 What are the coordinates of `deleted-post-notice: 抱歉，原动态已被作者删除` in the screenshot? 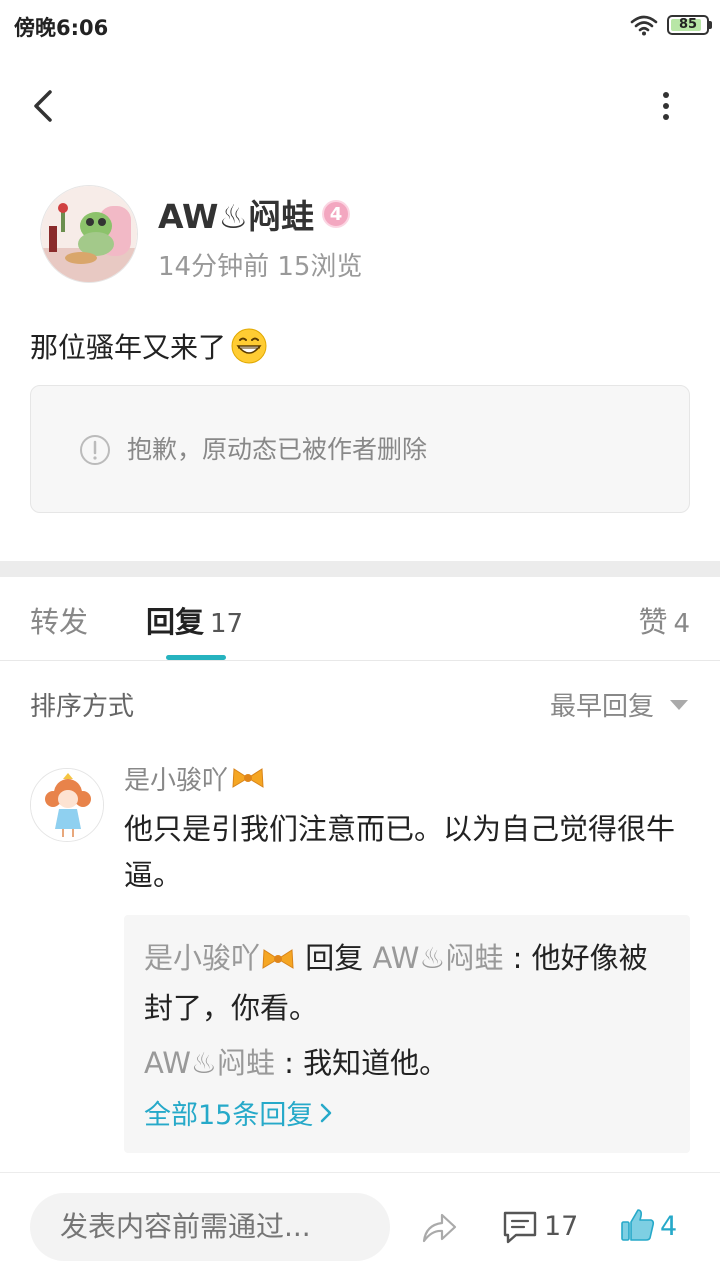 It's located at (360, 449).